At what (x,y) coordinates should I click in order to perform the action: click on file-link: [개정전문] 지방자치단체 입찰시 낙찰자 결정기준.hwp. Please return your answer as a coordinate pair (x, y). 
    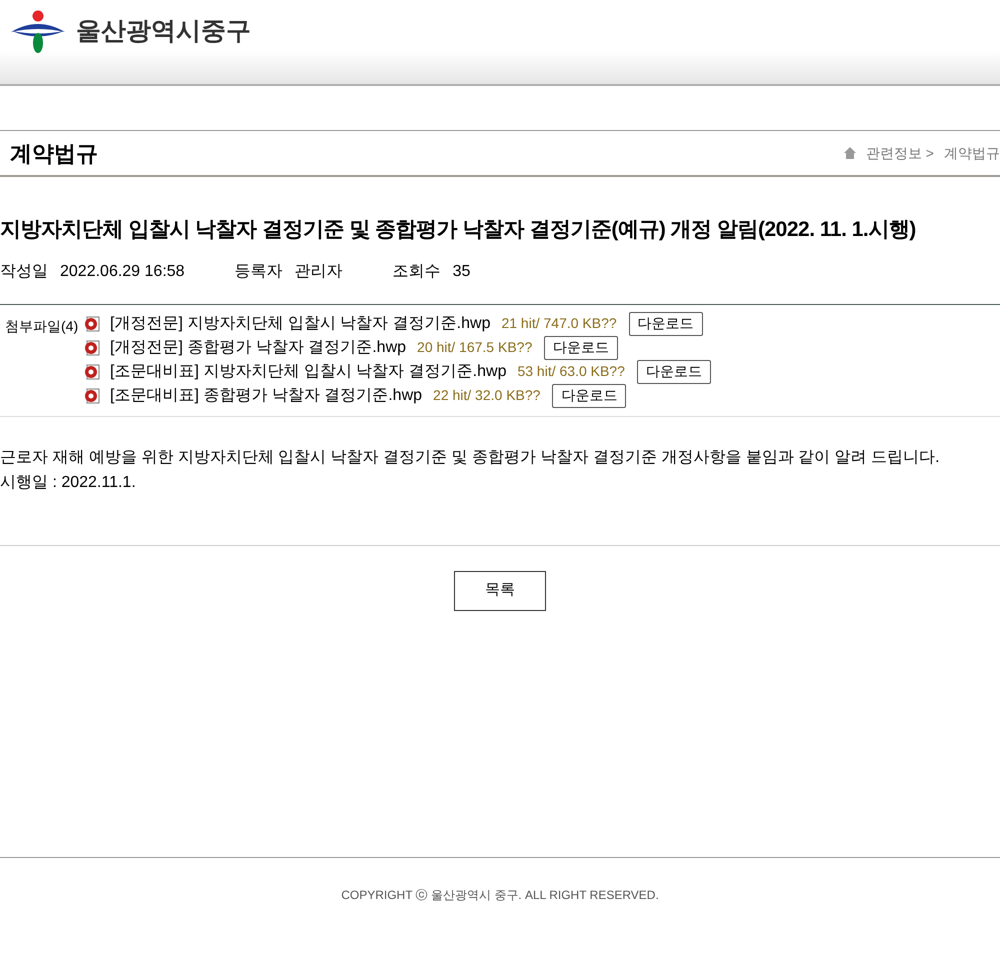
    Looking at the image, I should click on (300, 324).